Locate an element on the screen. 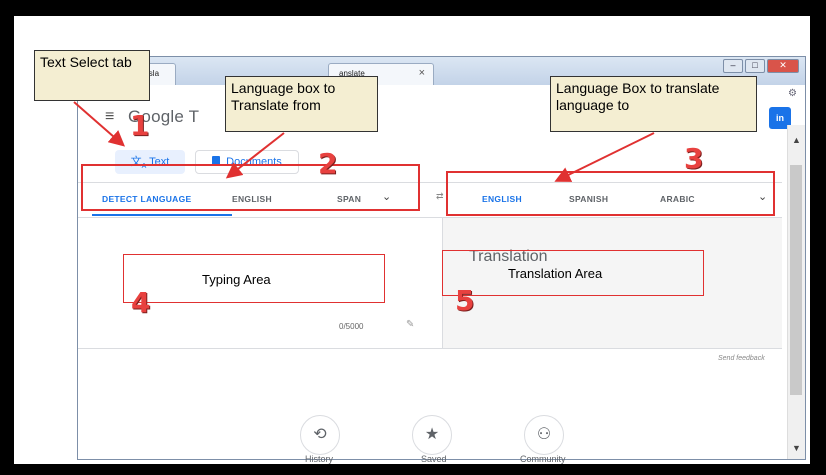 The image size is (826, 475). callout-arrows is located at coordinates (364, 141).